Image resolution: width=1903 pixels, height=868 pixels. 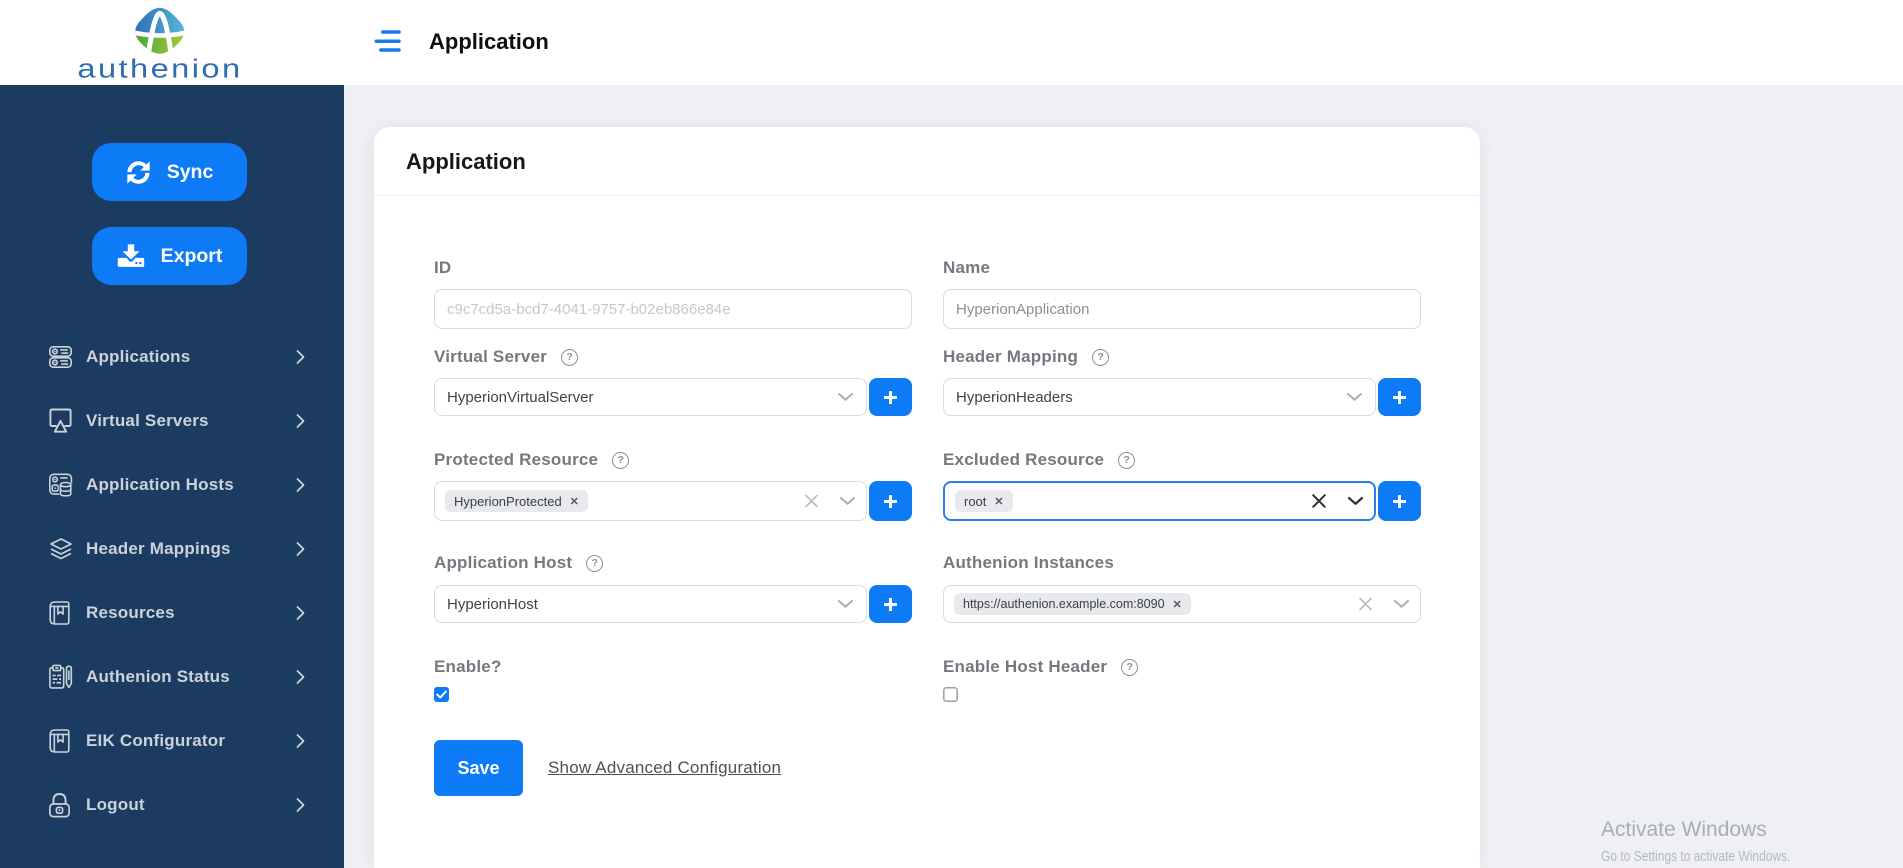 What do you see at coordinates (160, 68) in the screenshot?
I see `svg-text: authenion` at bounding box center [160, 68].